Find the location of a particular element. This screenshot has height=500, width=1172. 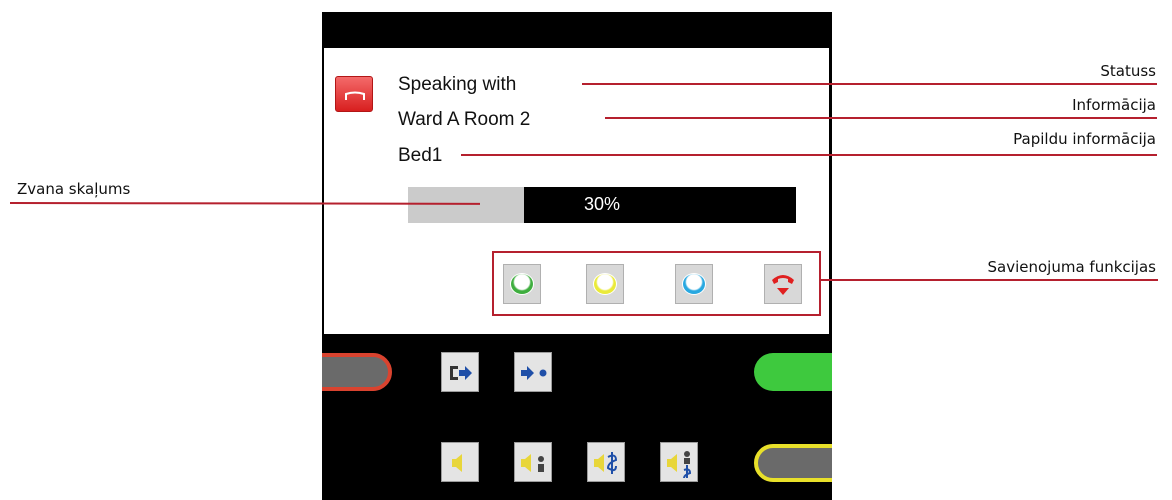

speaker-music-icon is located at coordinates (606, 463).